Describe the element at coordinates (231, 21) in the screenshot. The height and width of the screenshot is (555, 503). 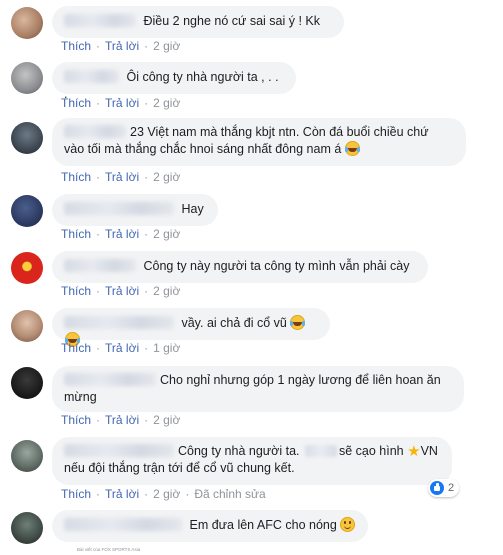
I see `comment-text: Điều 2 nghe nó cứ sai sai ý ! Kk` at that location.